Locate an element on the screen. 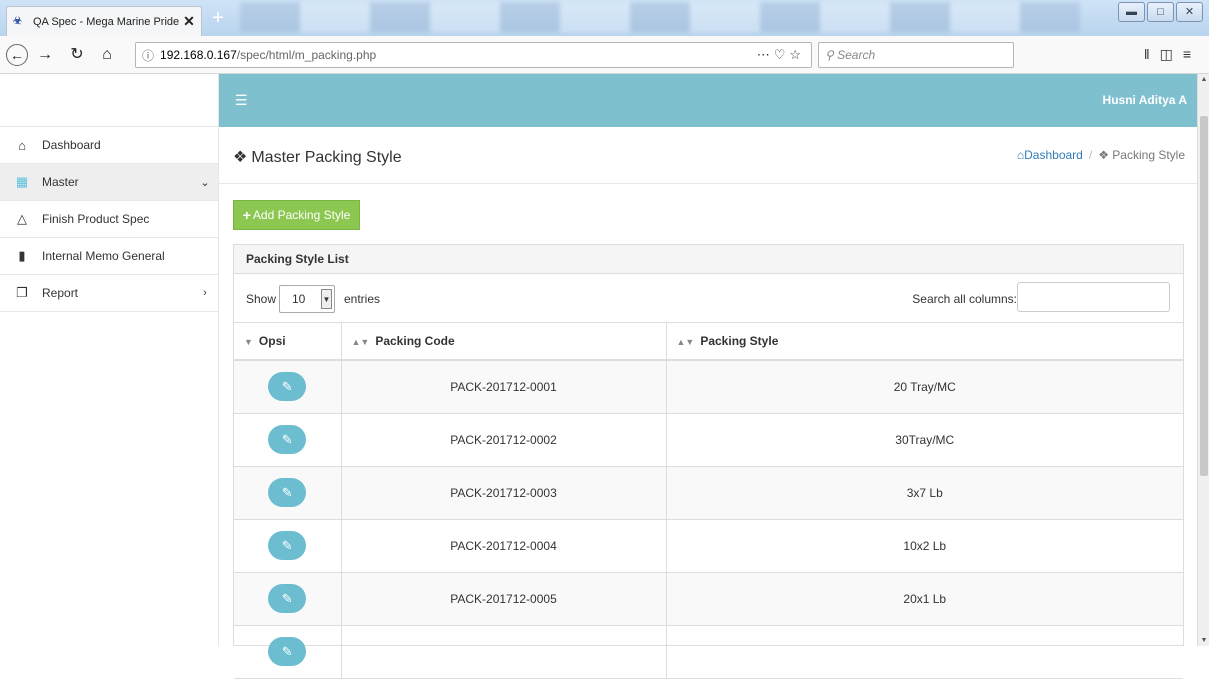 The height and width of the screenshot is (679, 1209). table-row: ✎ PACK-201712-0003 3x7 Lb is located at coordinates (708, 493).